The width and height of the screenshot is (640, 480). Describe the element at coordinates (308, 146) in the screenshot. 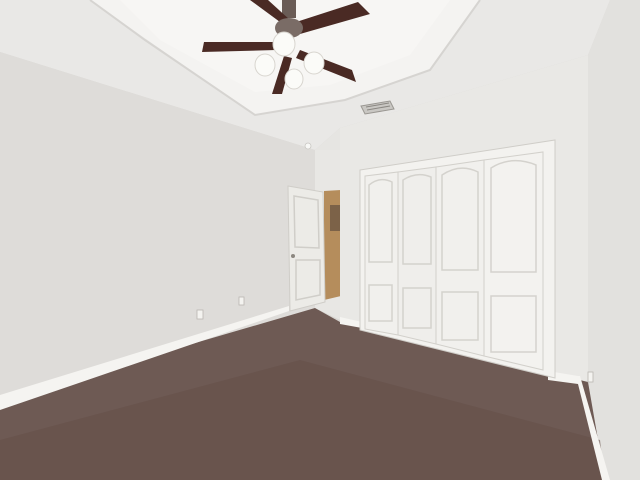

I see `smoke-detector` at that location.